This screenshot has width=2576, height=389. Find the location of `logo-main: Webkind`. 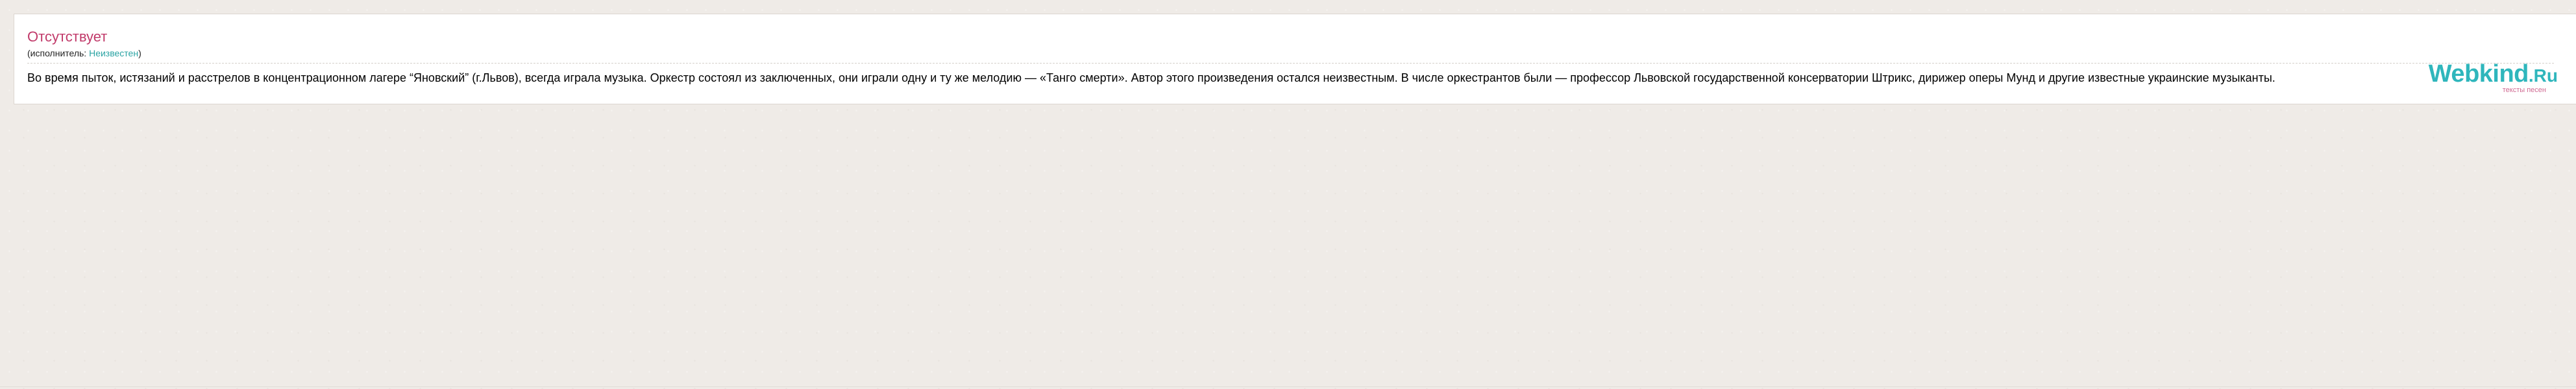

logo-main: Webkind is located at coordinates (2478, 74).